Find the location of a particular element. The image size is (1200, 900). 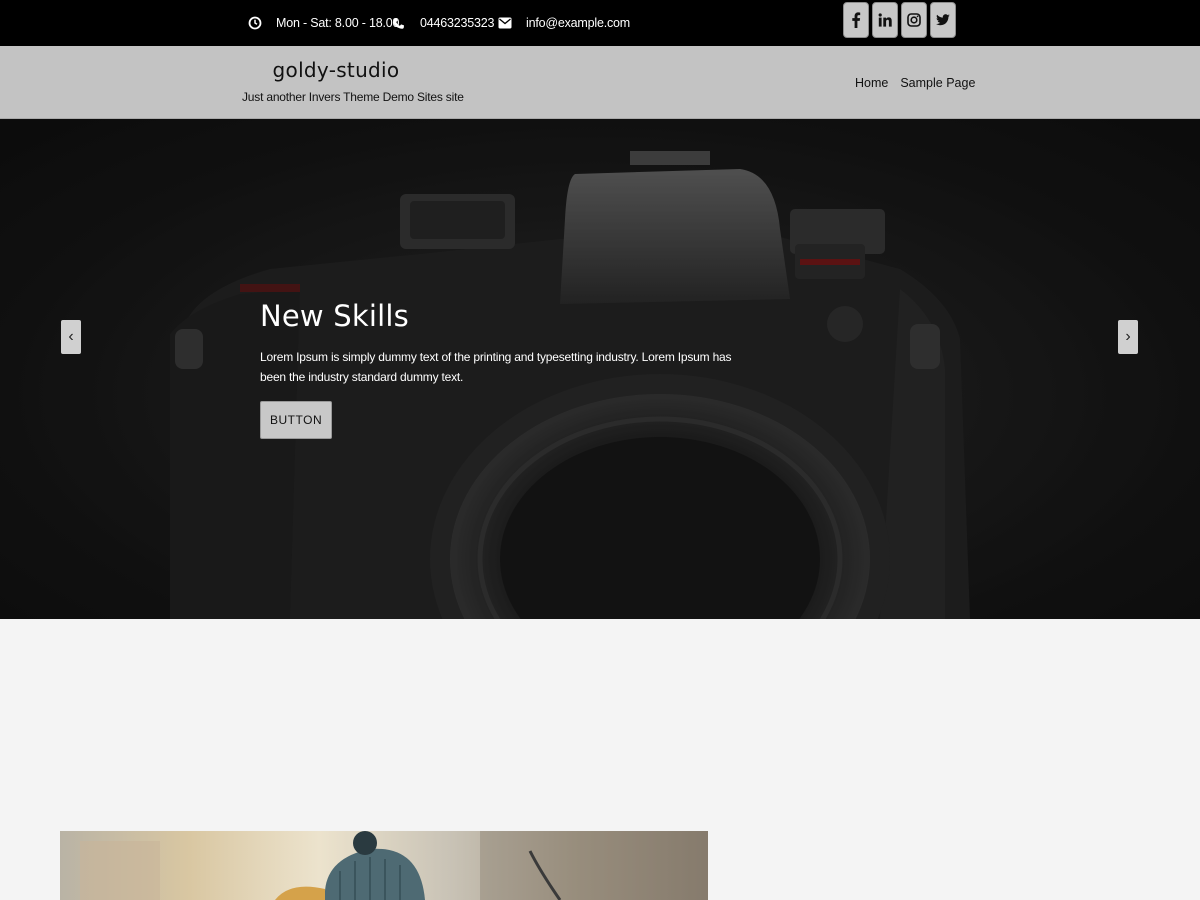

main-nav: Home Sample Page is located at coordinates (915, 83).